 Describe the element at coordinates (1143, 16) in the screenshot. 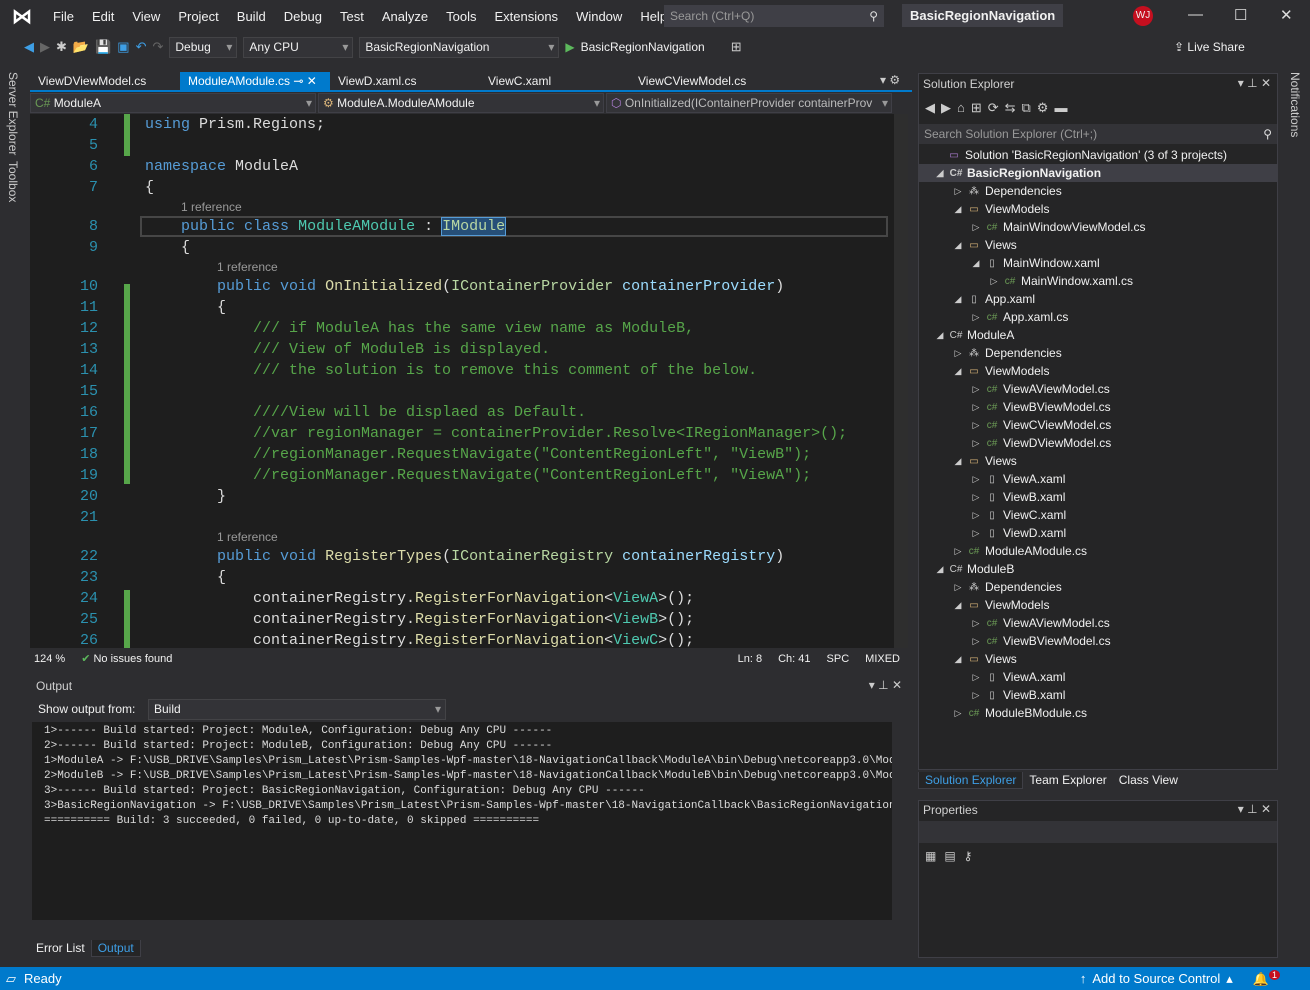

I see `avatar: WJ` at that location.